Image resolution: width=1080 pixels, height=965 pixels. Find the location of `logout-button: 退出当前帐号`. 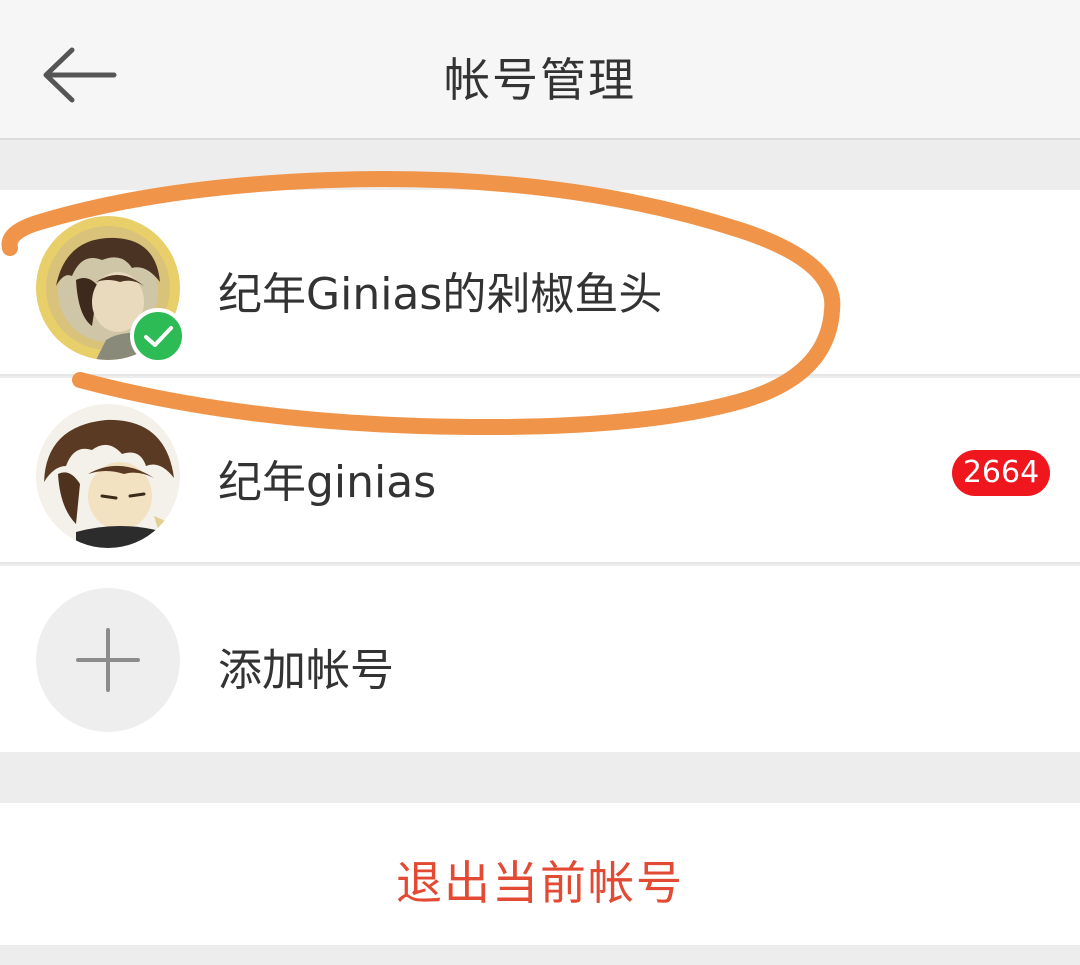

logout-button: 退出当前帐号 is located at coordinates (540, 874).